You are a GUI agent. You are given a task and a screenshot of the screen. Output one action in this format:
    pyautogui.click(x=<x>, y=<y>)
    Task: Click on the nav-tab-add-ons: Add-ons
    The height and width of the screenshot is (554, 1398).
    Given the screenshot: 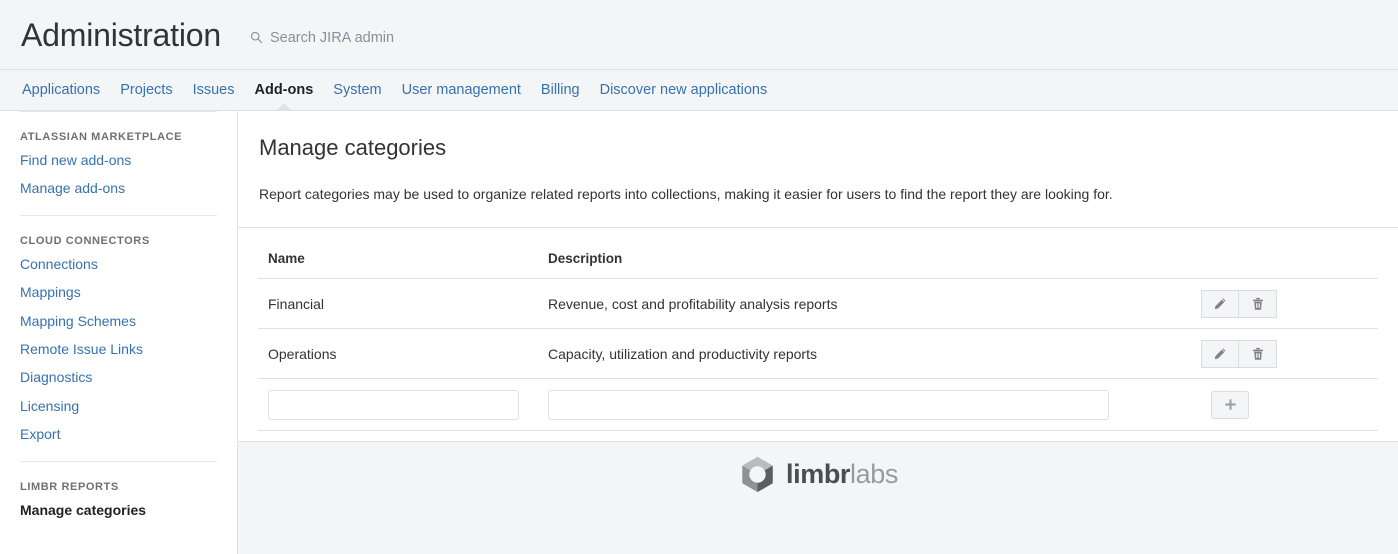 What is the action you would take?
    pyautogui.click(x=284, y=90)
    